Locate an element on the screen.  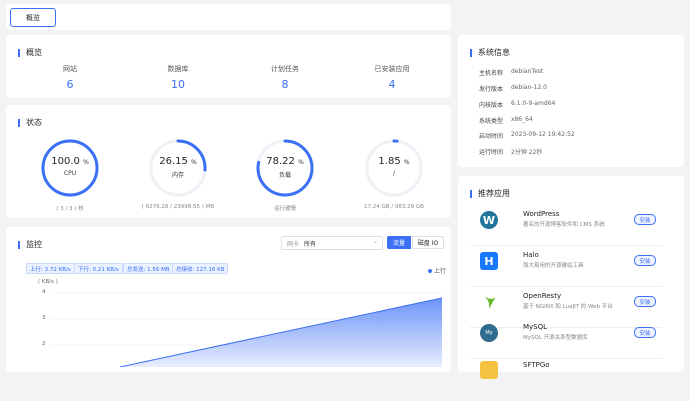
sysinfo-value: 2023-09-12 19:42:52 is located at coordinates (543, 134).